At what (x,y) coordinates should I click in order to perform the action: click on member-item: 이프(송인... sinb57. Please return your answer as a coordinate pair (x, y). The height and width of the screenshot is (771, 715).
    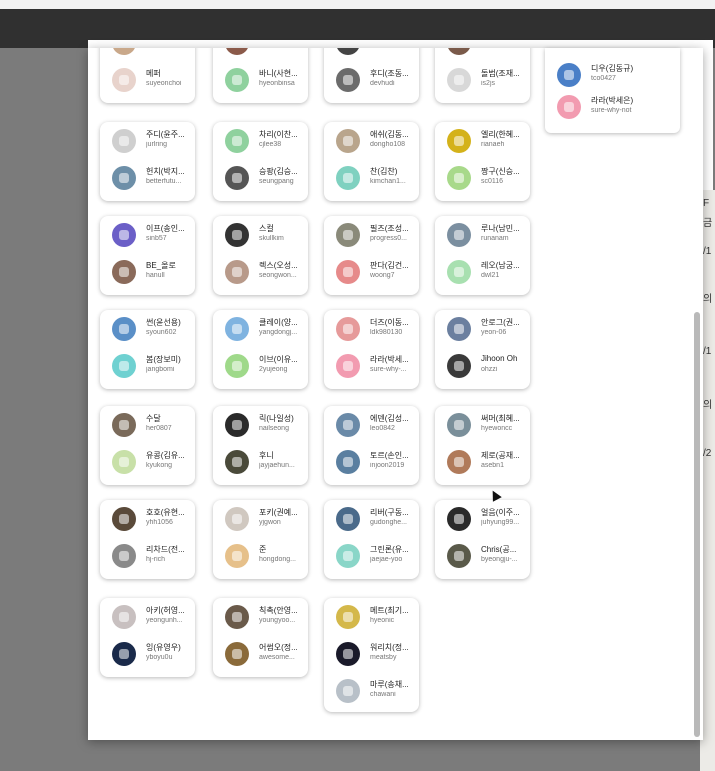
    Looking at the image, I should click on (147, 235).